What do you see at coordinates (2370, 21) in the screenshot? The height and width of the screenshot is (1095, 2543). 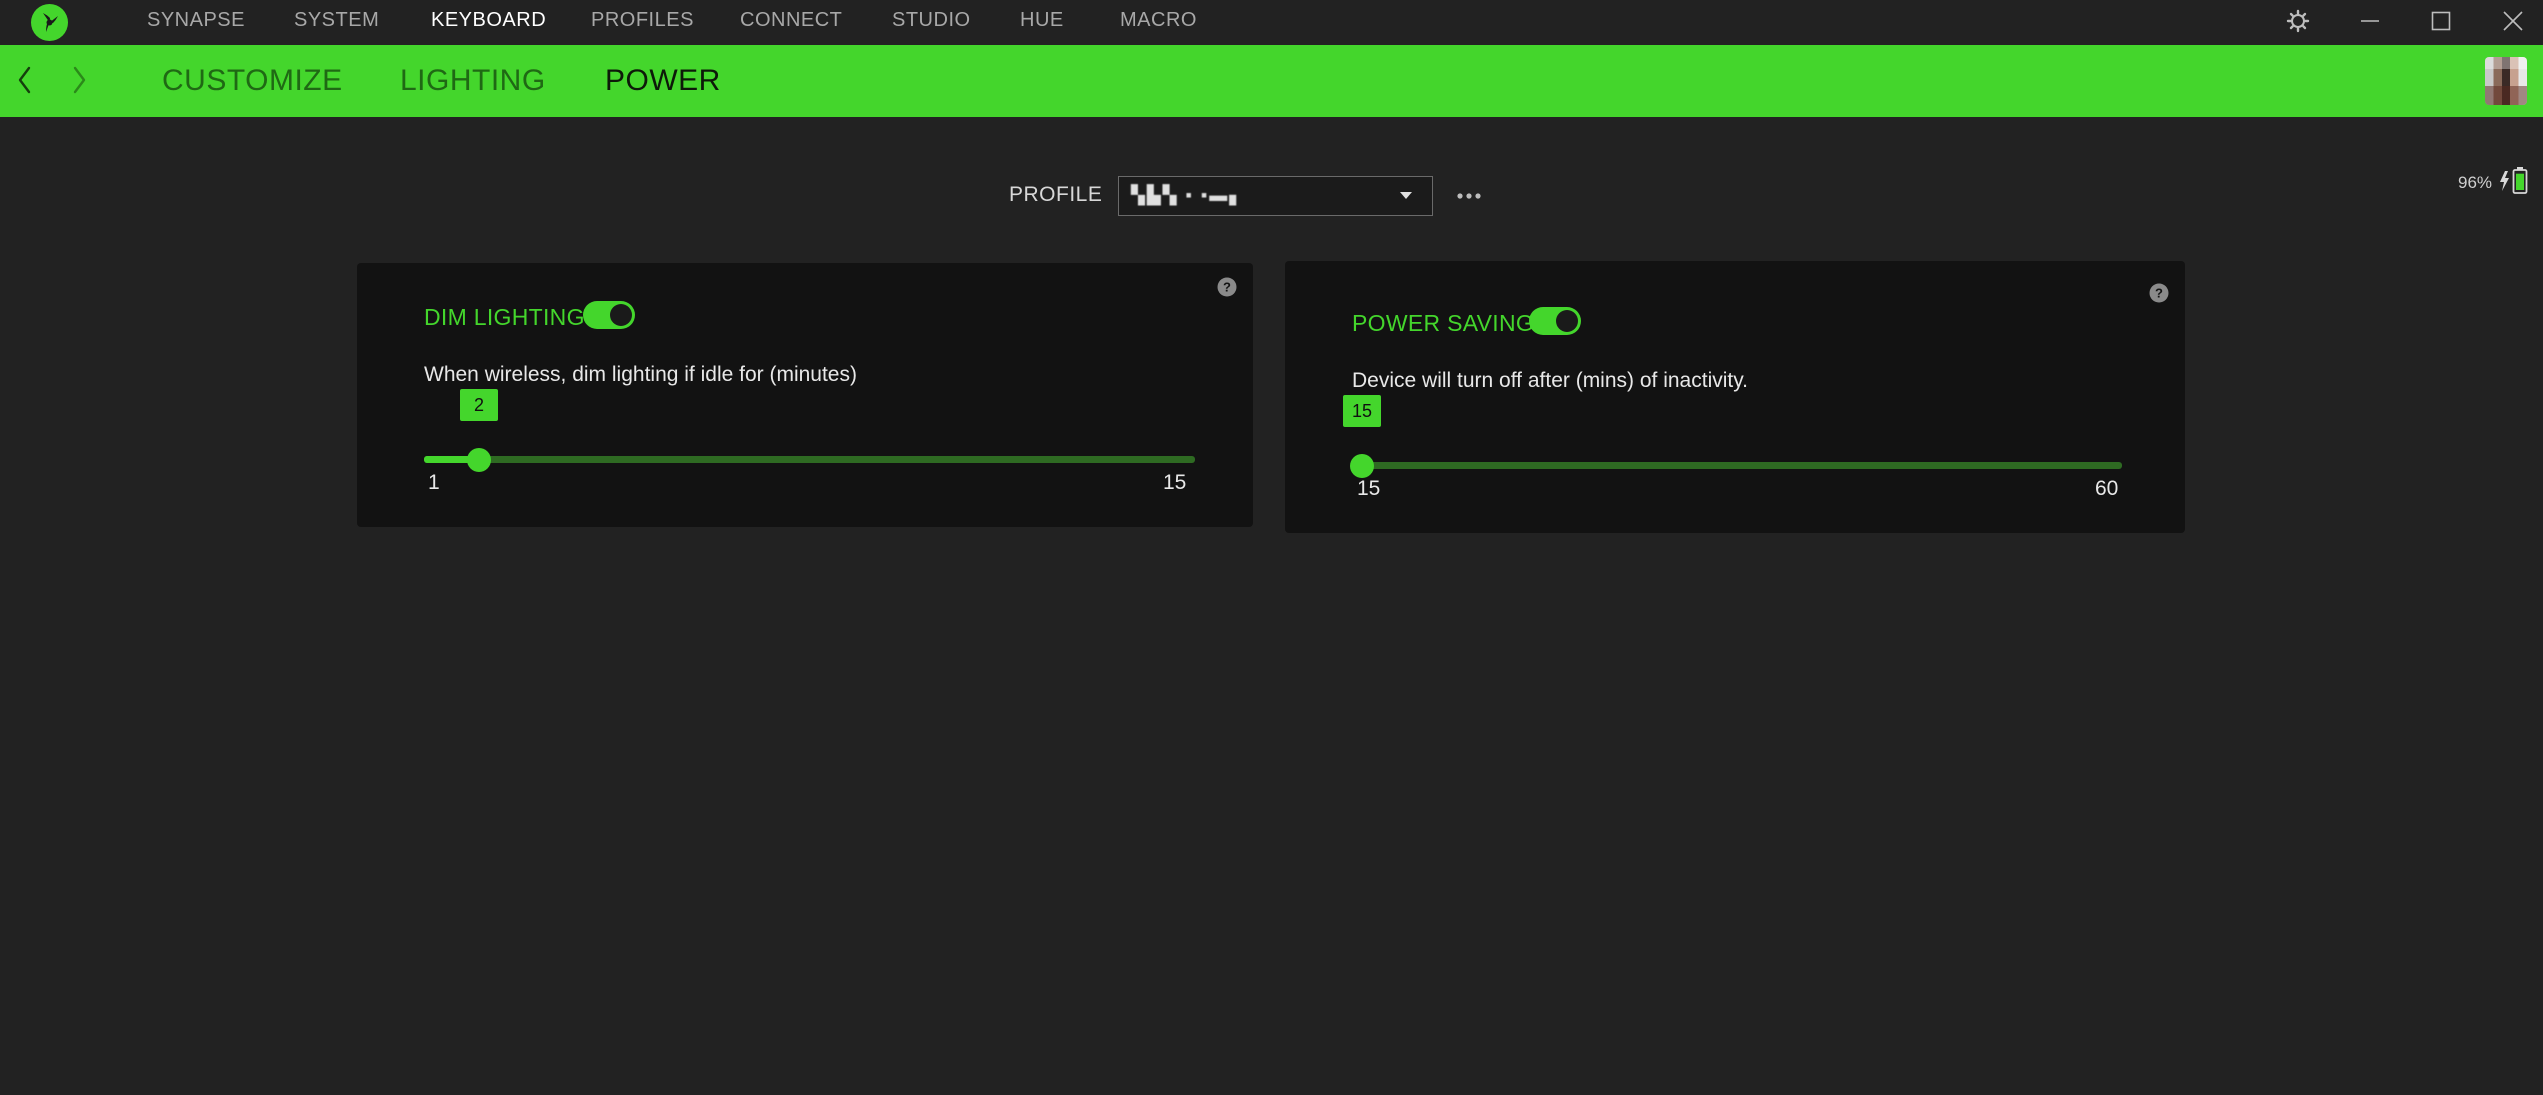 I see `minimize-icon` at bounding box center [2370, 21].